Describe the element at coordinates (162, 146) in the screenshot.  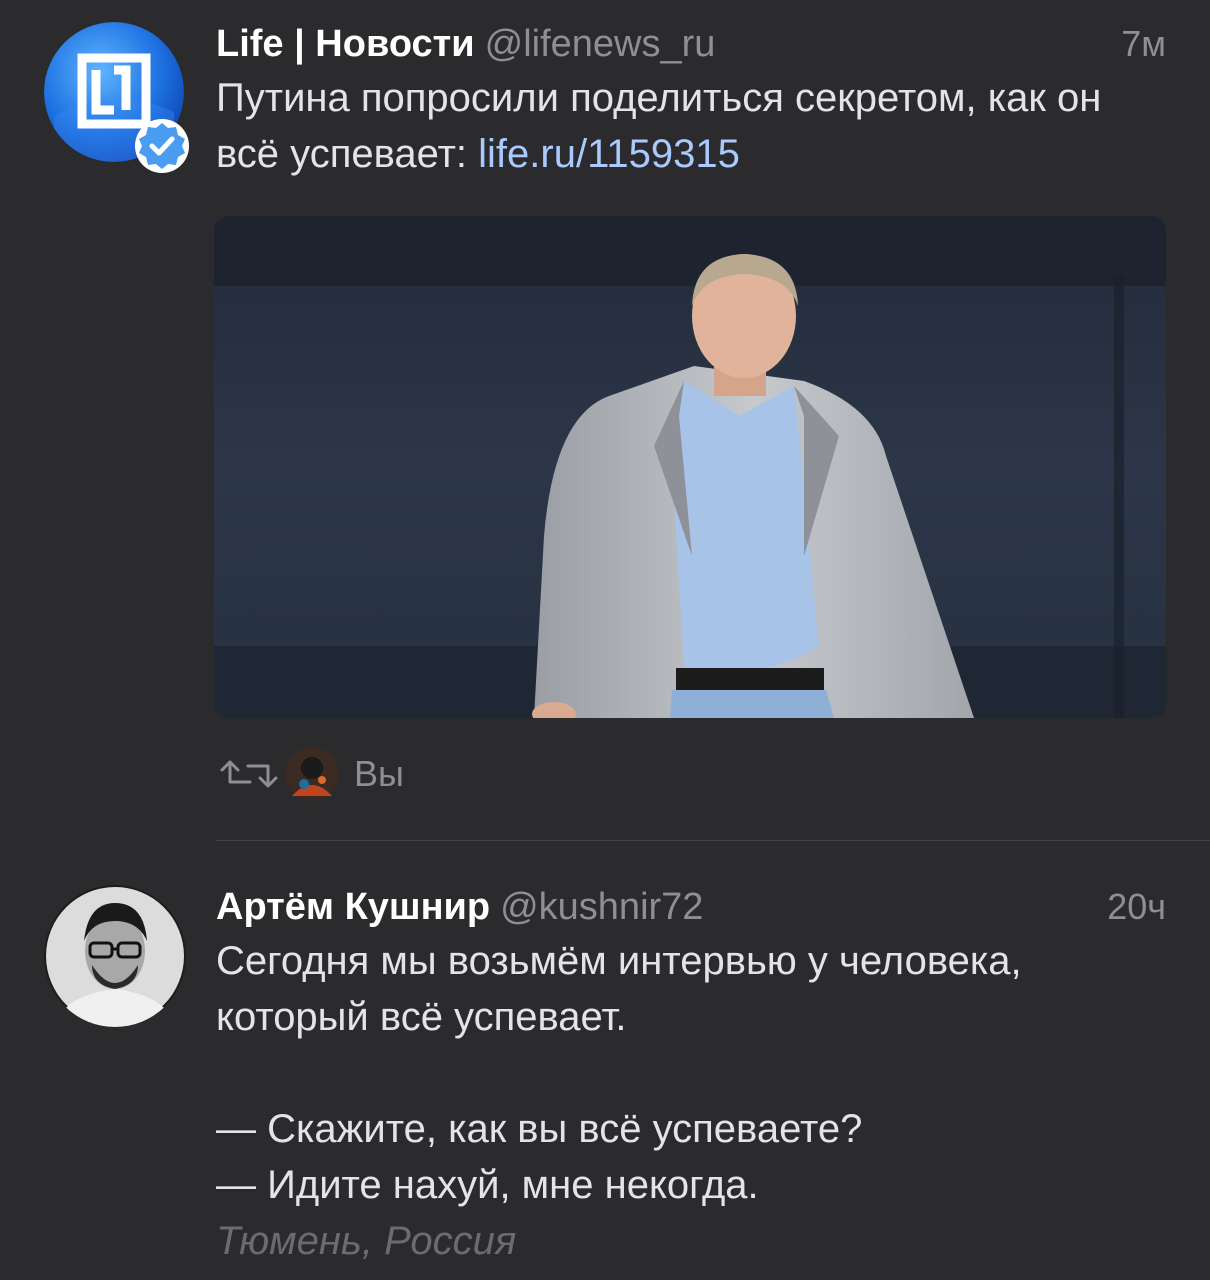
I see `verified-badge-icon` at that location.